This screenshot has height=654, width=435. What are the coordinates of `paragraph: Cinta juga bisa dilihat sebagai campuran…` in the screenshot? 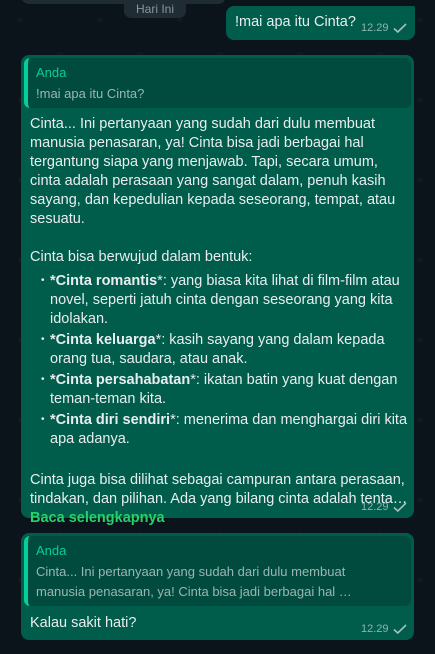 It's located at (219, 489).